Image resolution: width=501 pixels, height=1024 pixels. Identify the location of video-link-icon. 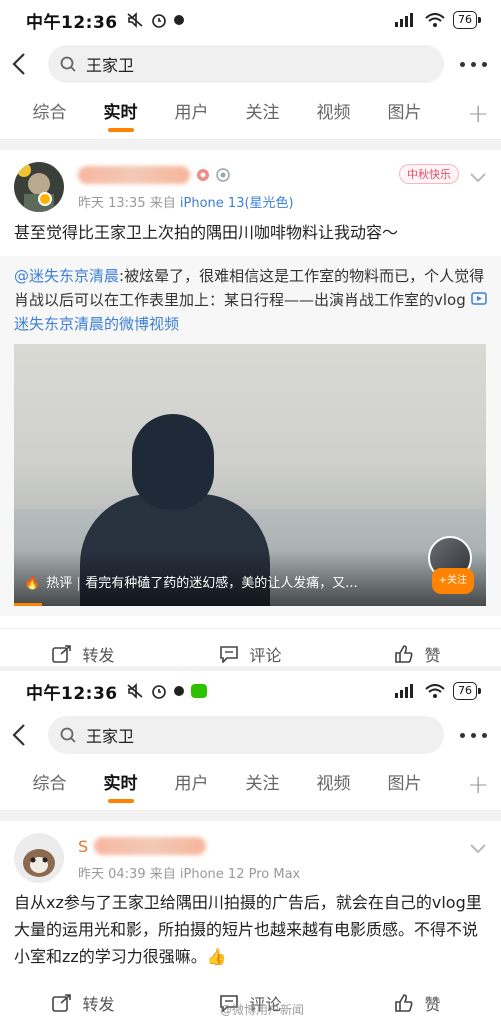
(478, 298).